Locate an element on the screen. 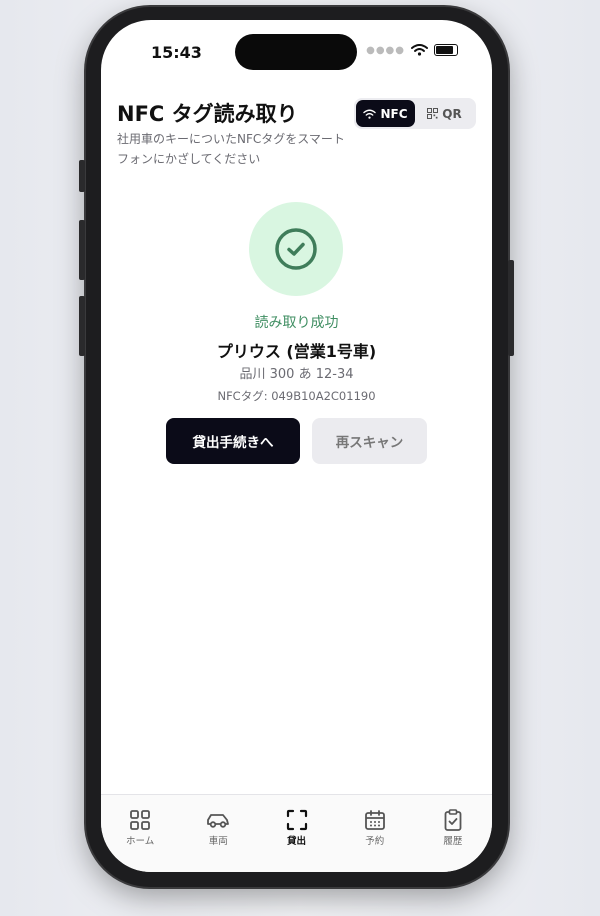  grid-icon is located at coordinates (140, 820).